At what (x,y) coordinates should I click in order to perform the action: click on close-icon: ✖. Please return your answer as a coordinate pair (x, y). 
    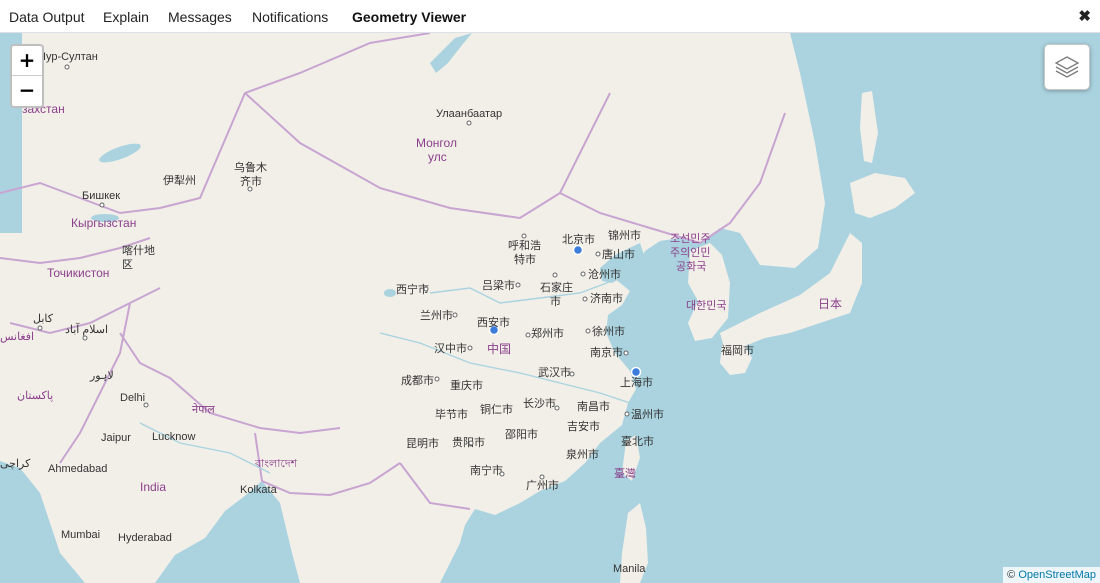
    Looking at the image, I should click on (1084, 16).